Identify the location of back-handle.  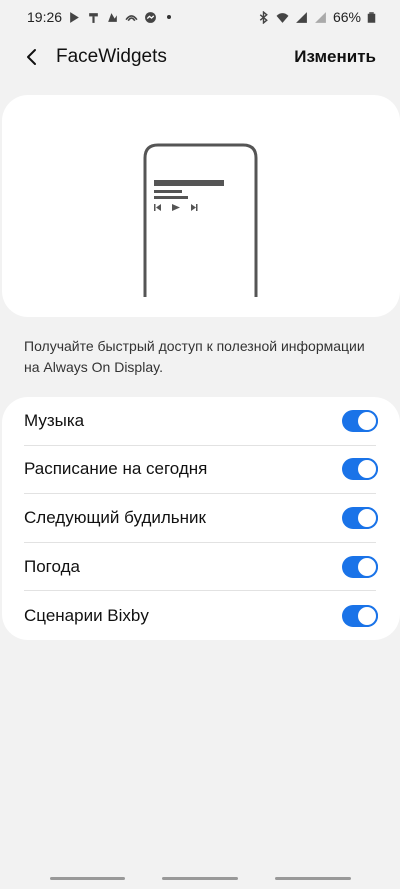
(313, 878).